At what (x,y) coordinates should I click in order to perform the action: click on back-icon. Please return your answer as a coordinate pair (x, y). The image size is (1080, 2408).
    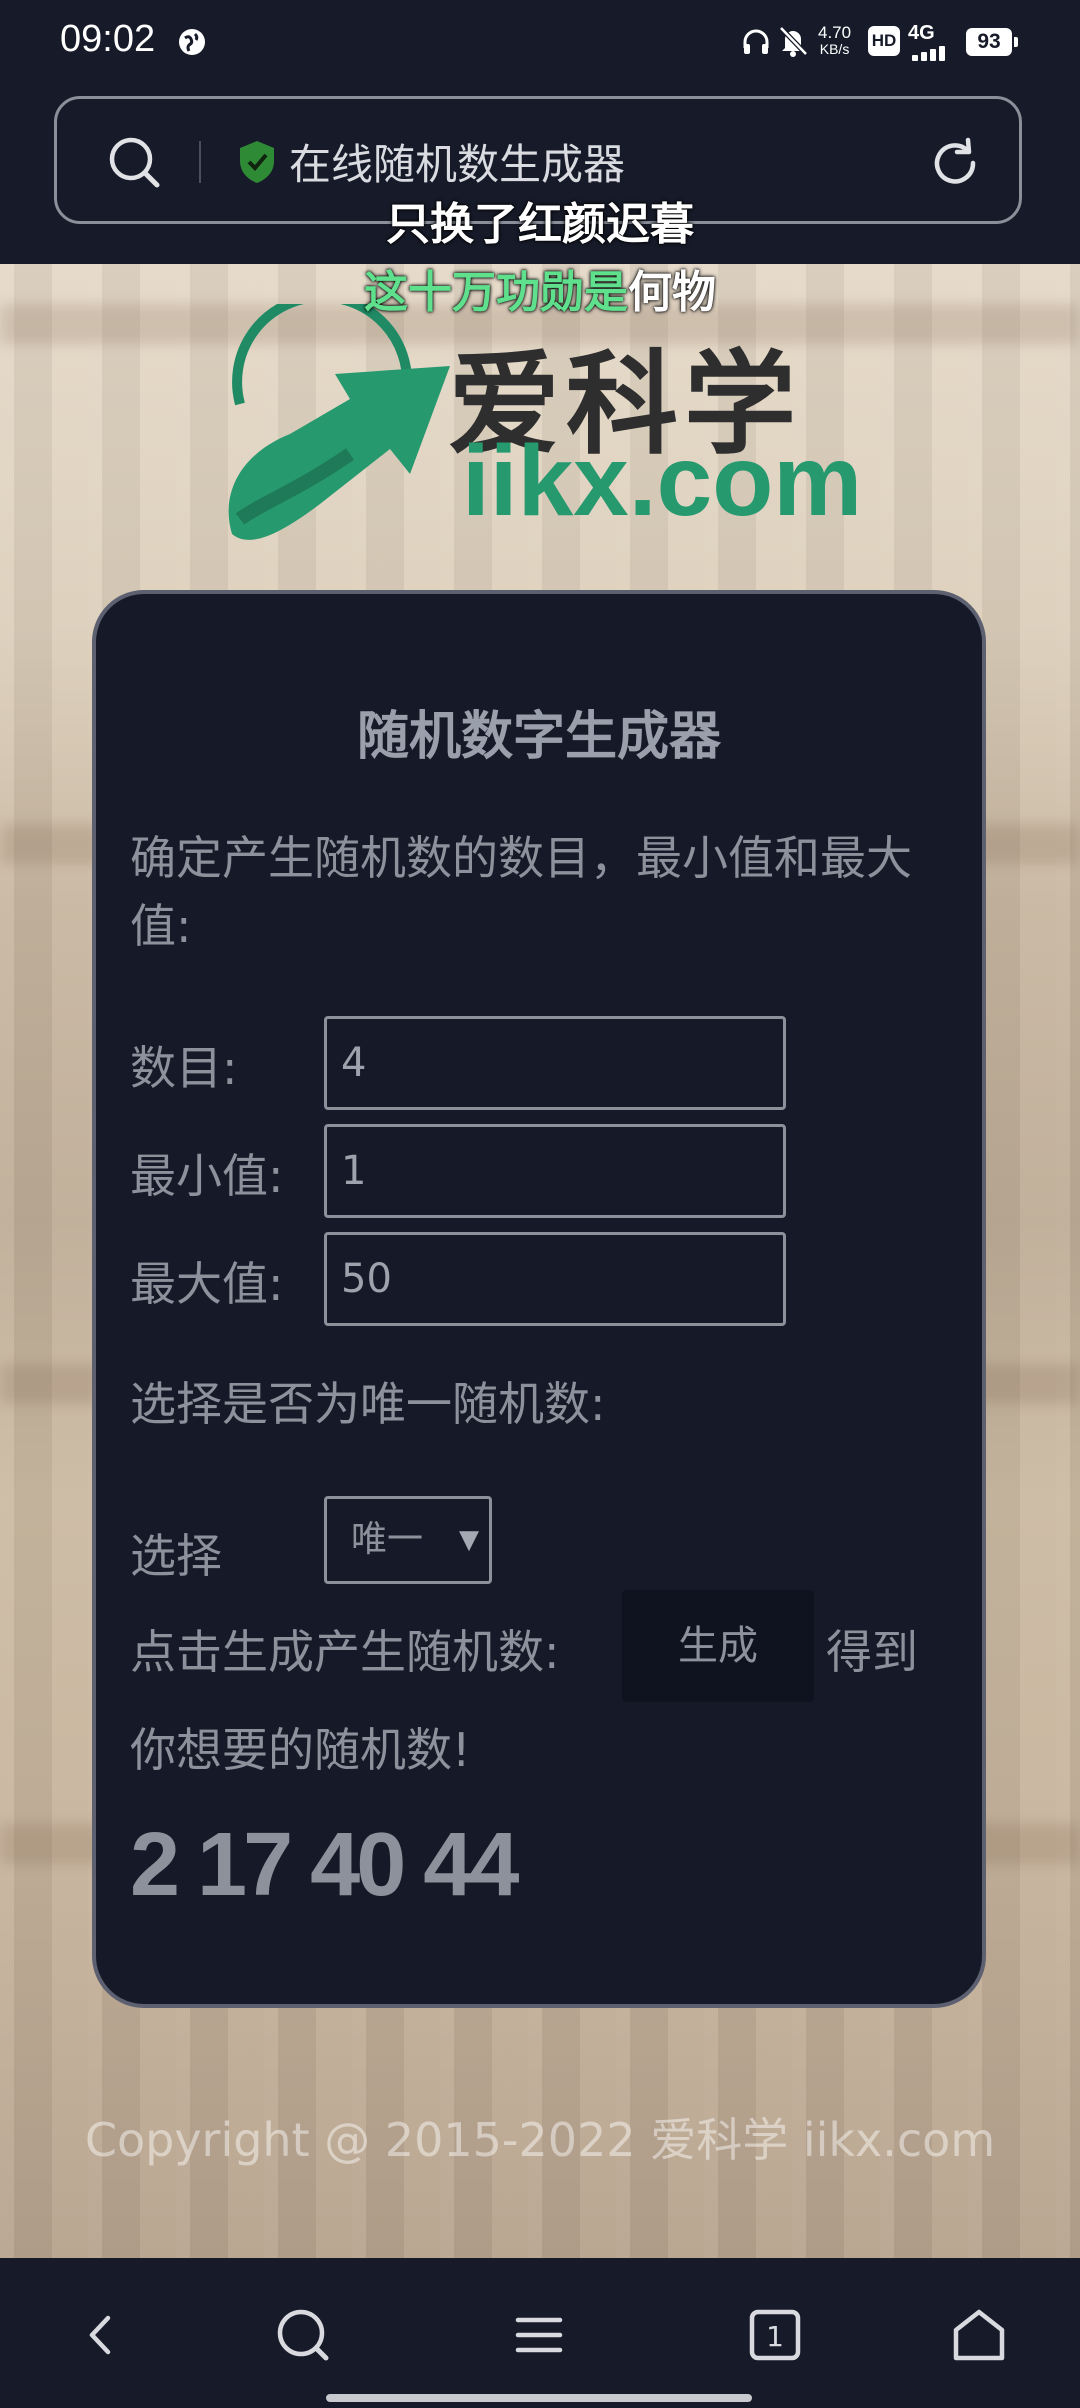
    Looking at the image, I should click on (101, 2335).